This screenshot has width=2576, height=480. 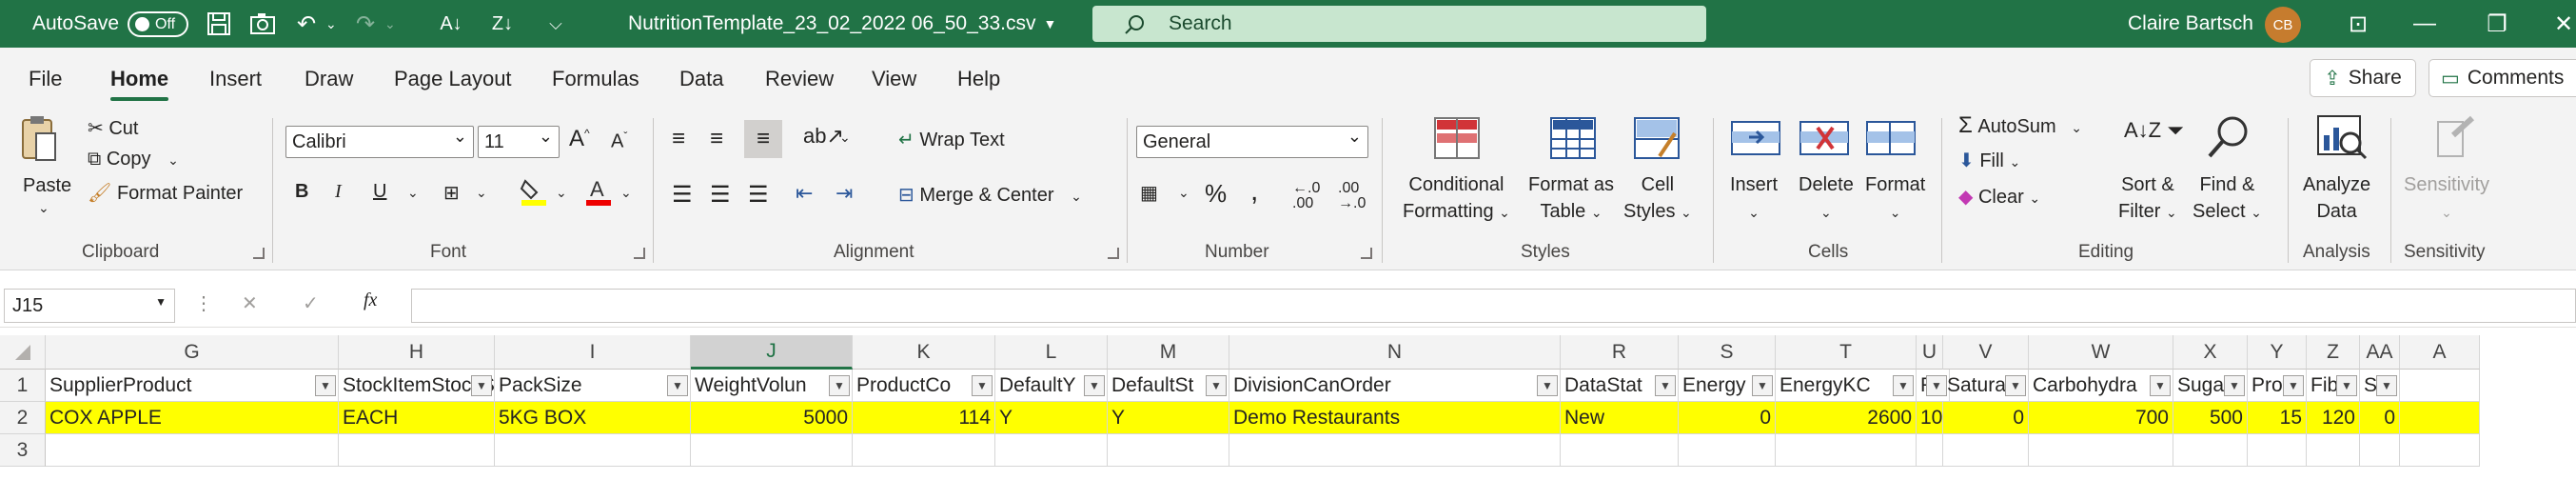 What do you see at coordinates (1051, 352) in the screenshot?
I see `column-header-l: L` at bounding box center [1051, 352].